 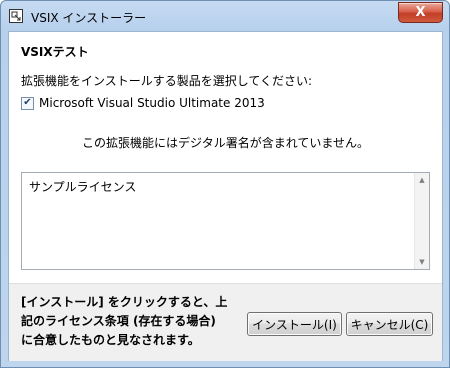 I want to click on close-button: X, so click(x=420, y=12).